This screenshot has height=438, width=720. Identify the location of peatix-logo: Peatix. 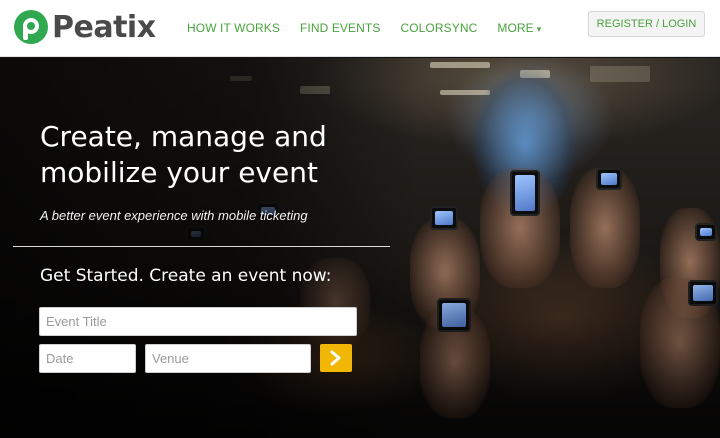
(85, 27).